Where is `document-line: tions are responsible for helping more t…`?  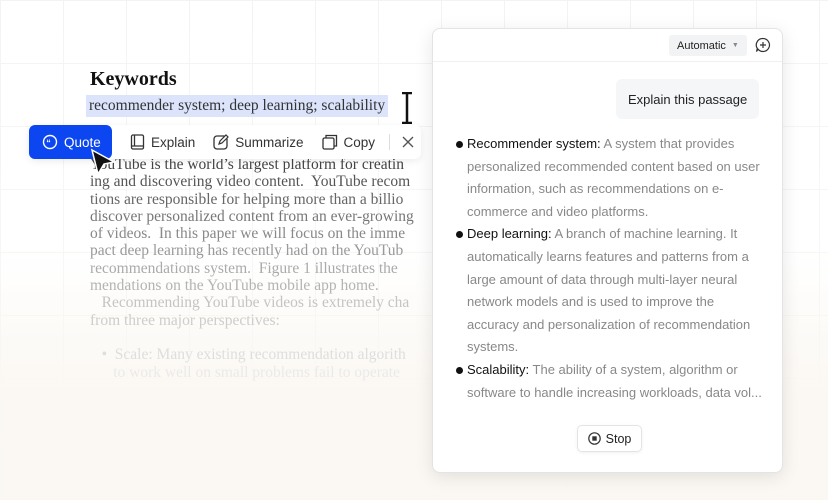
document-line: tions are responsible for helping more t… is located at coordinates (247, 199).